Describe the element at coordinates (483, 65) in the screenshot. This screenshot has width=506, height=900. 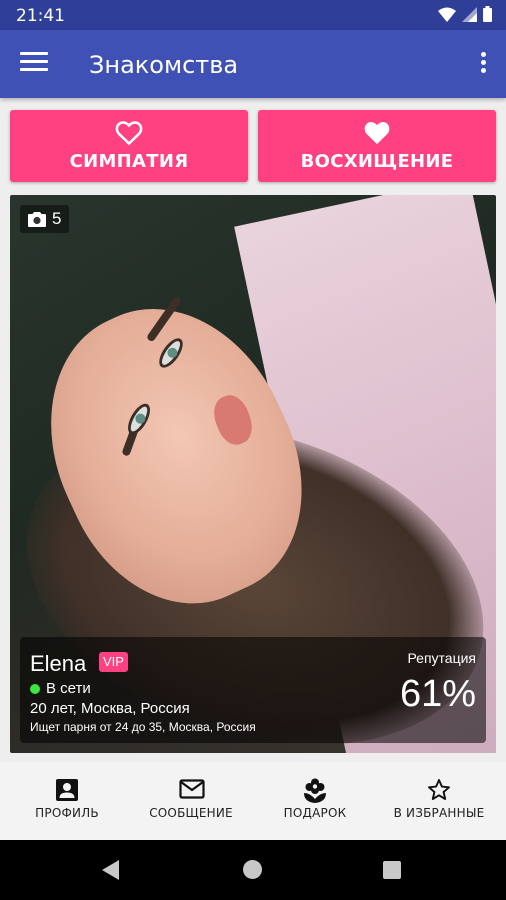
I see `more-options-icon` at that location.